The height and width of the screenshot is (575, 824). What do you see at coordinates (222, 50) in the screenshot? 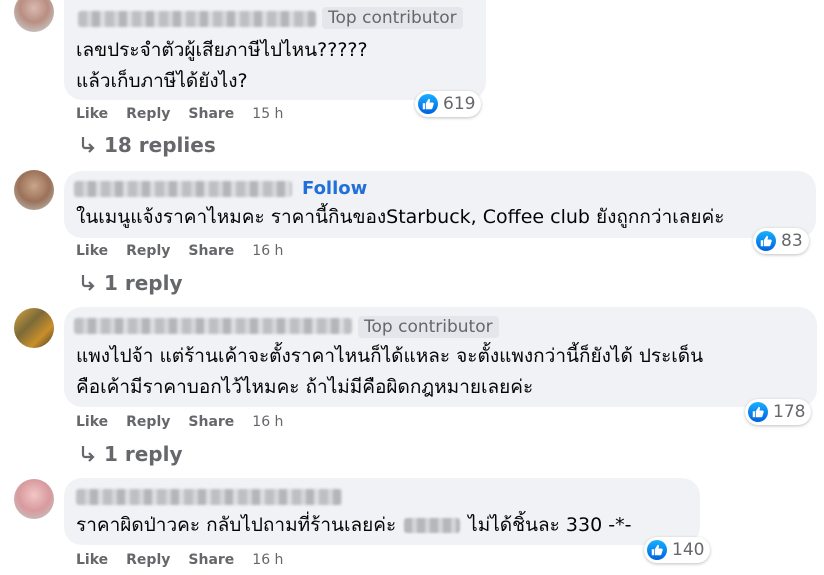
I see `comment-text: เลขประจำตัวผู้เสียภาษีไปไหน?????` at bounding box center [222, 50].